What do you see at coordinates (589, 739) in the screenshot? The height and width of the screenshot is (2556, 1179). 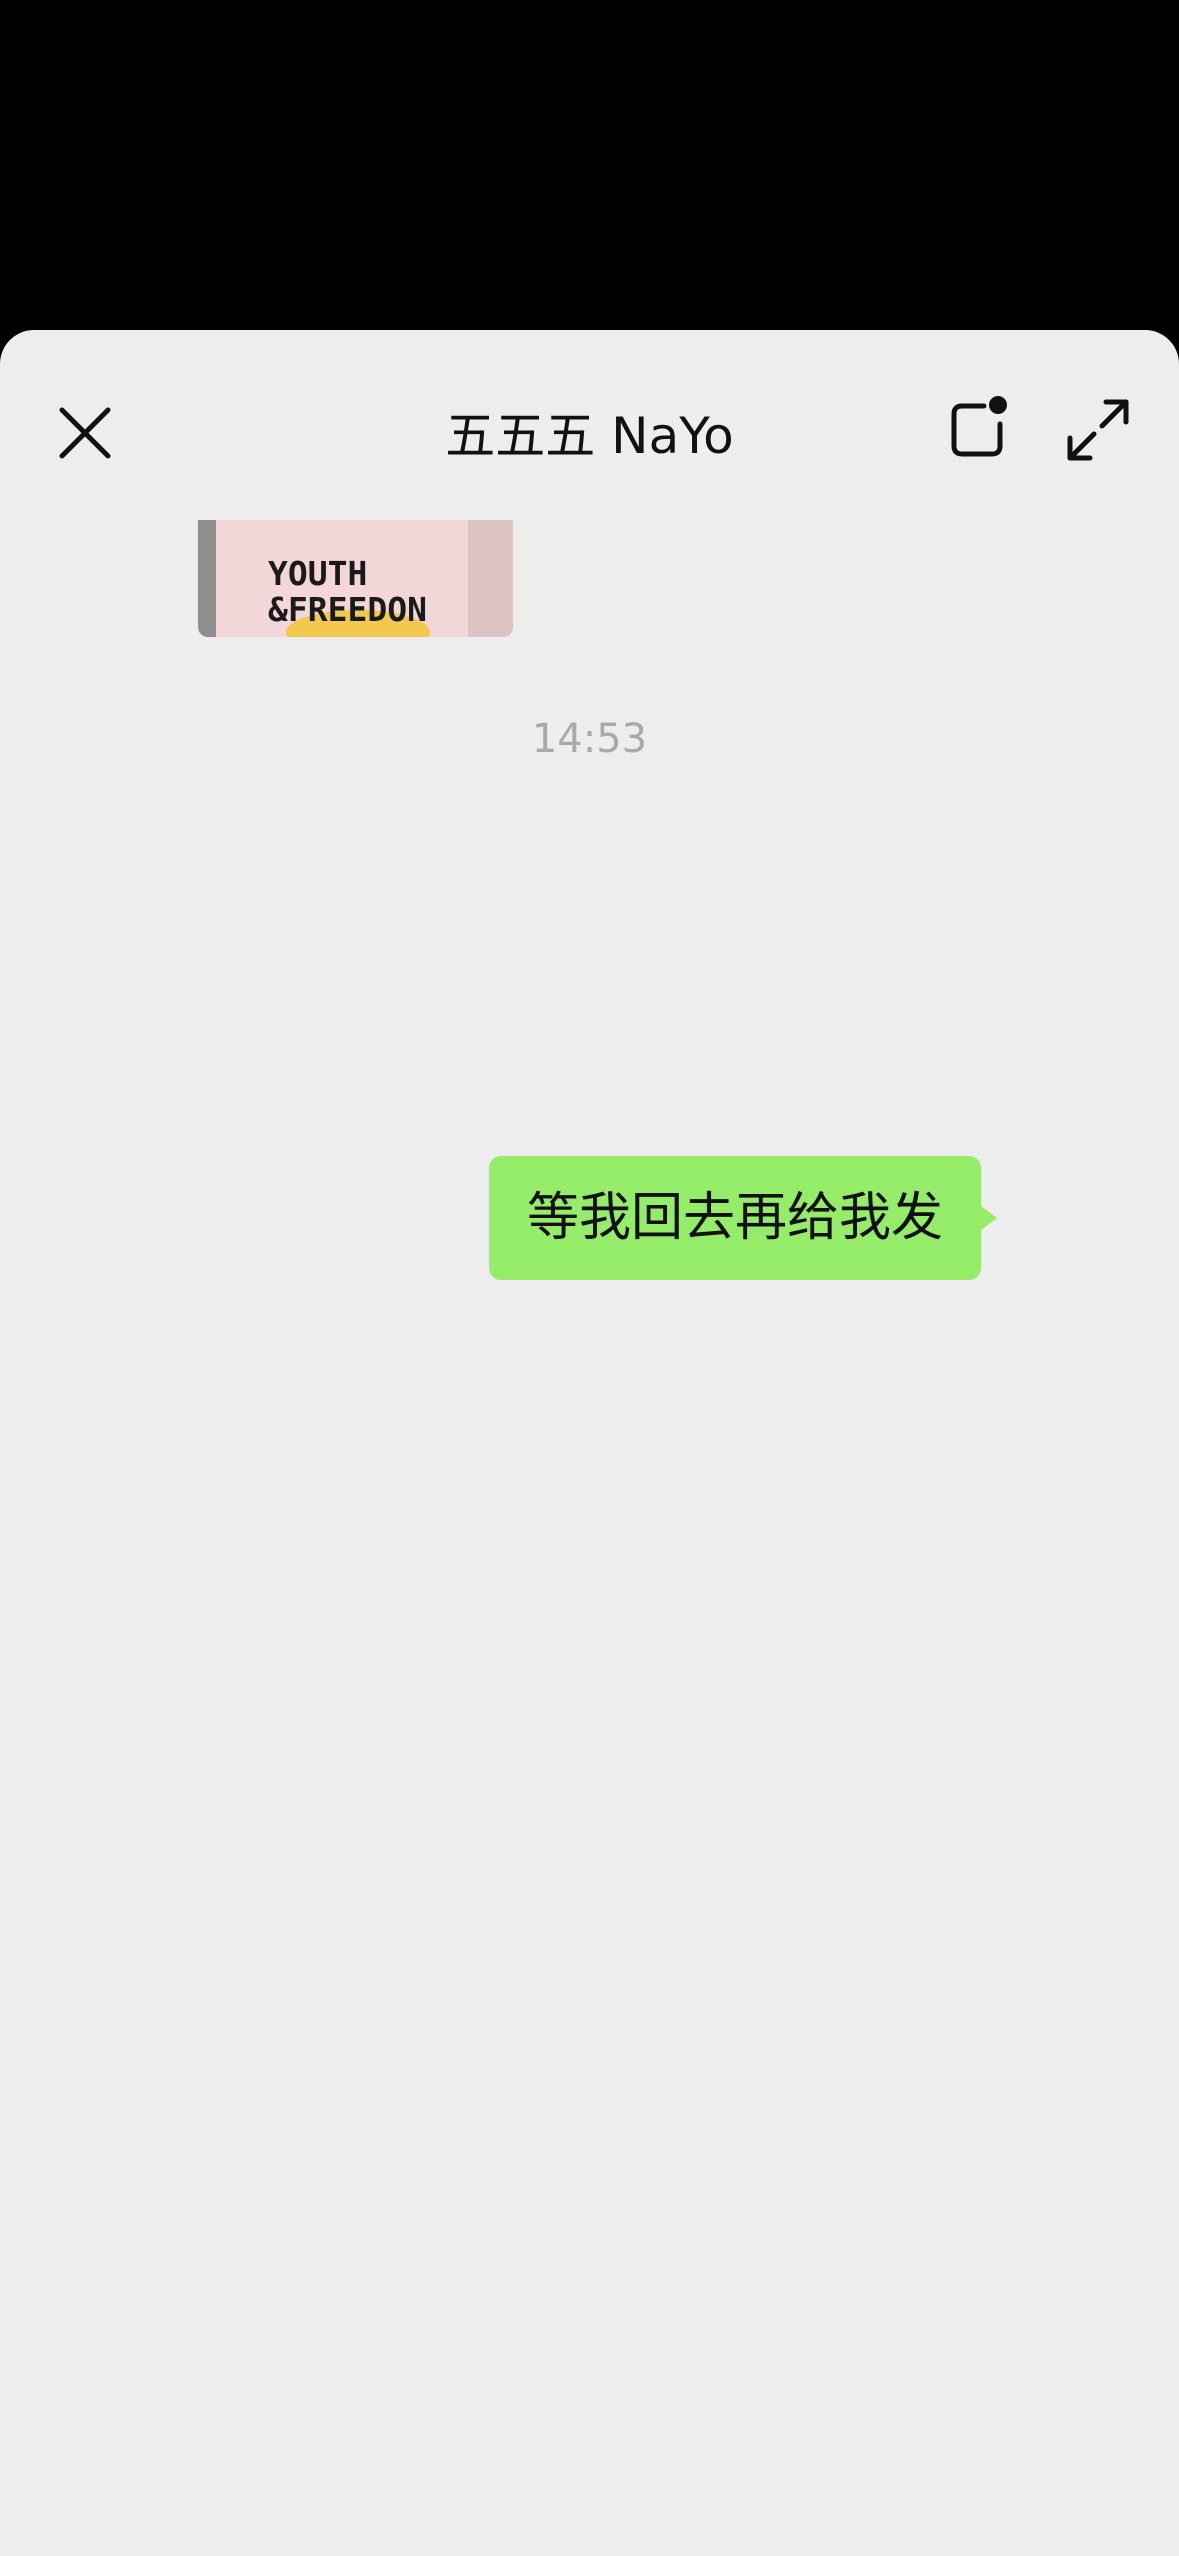 I see `timestamp: 14:53` at bounding box center [589, 739].